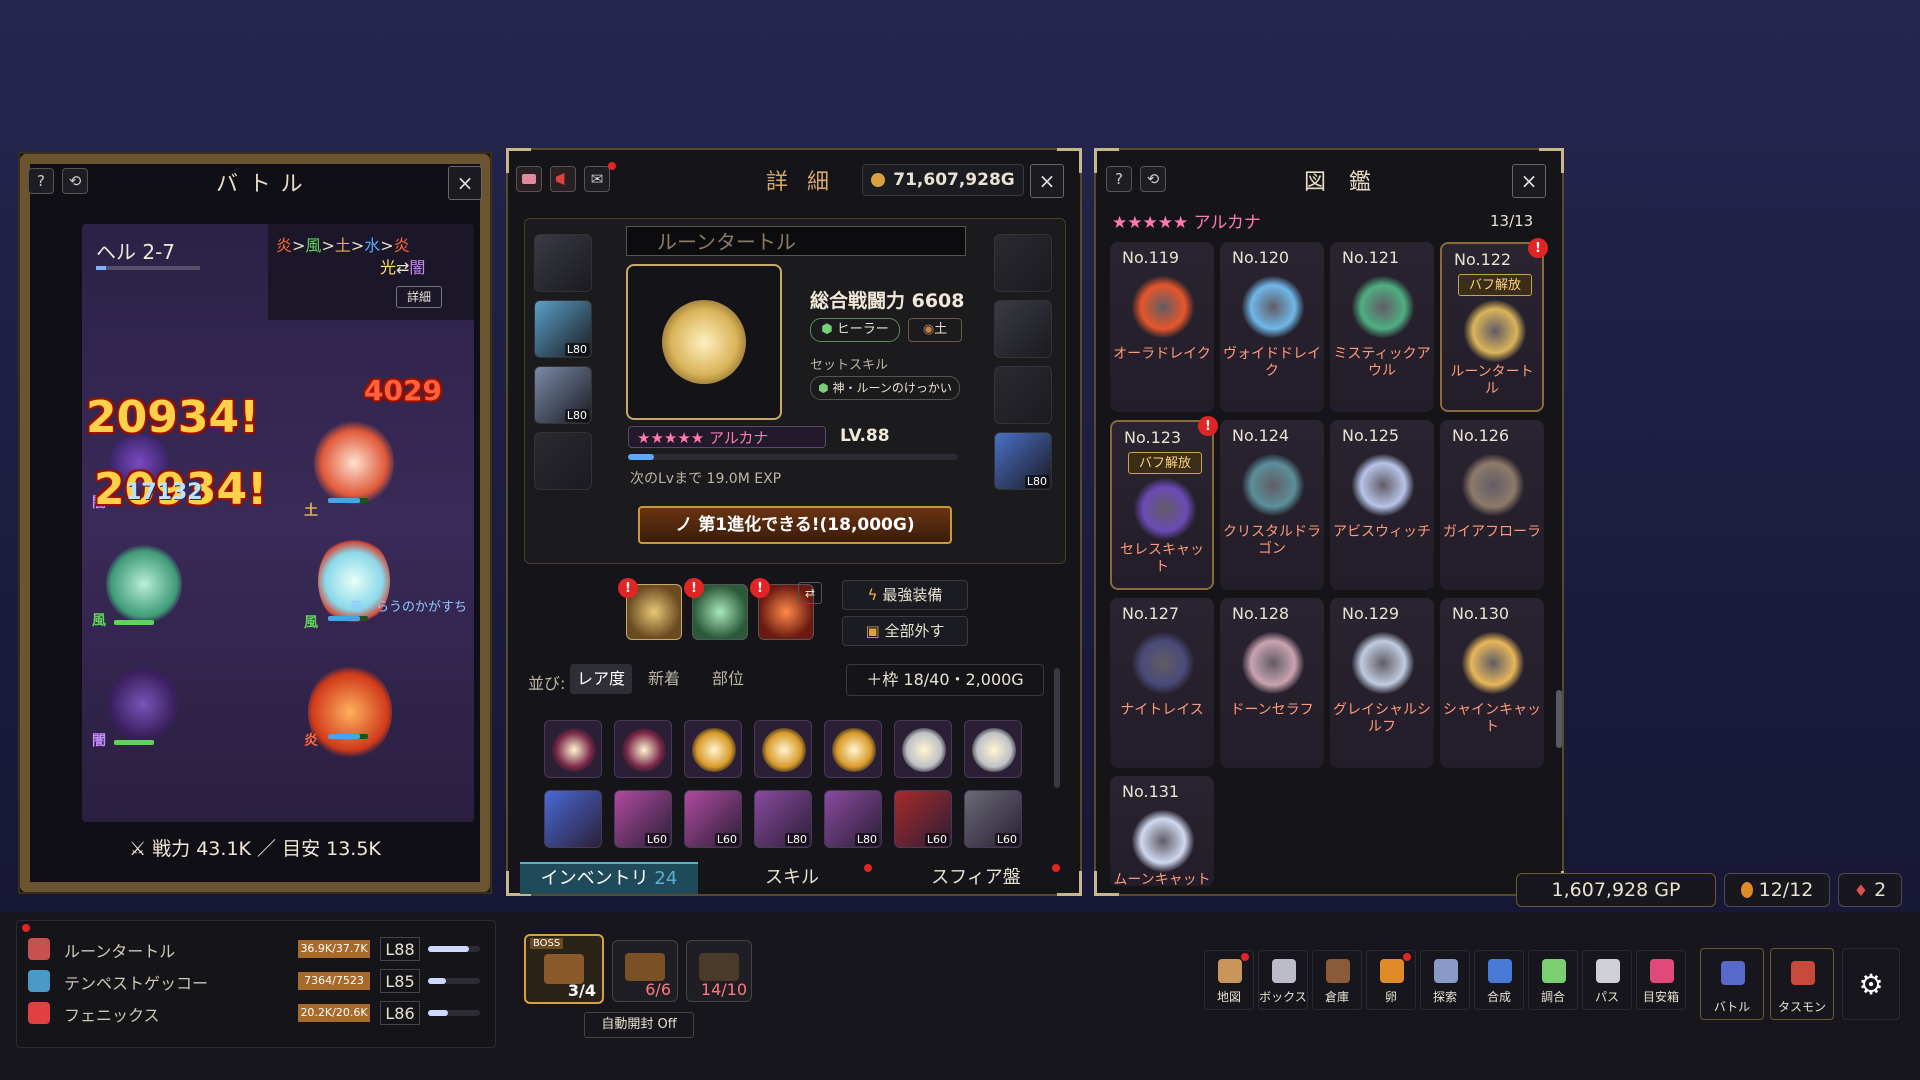 Image resolution: width=1920 pixels, height=1080 pixels. I want to click on dex-card: No.129 グレイシャルシルフ, so click(1382, 683).